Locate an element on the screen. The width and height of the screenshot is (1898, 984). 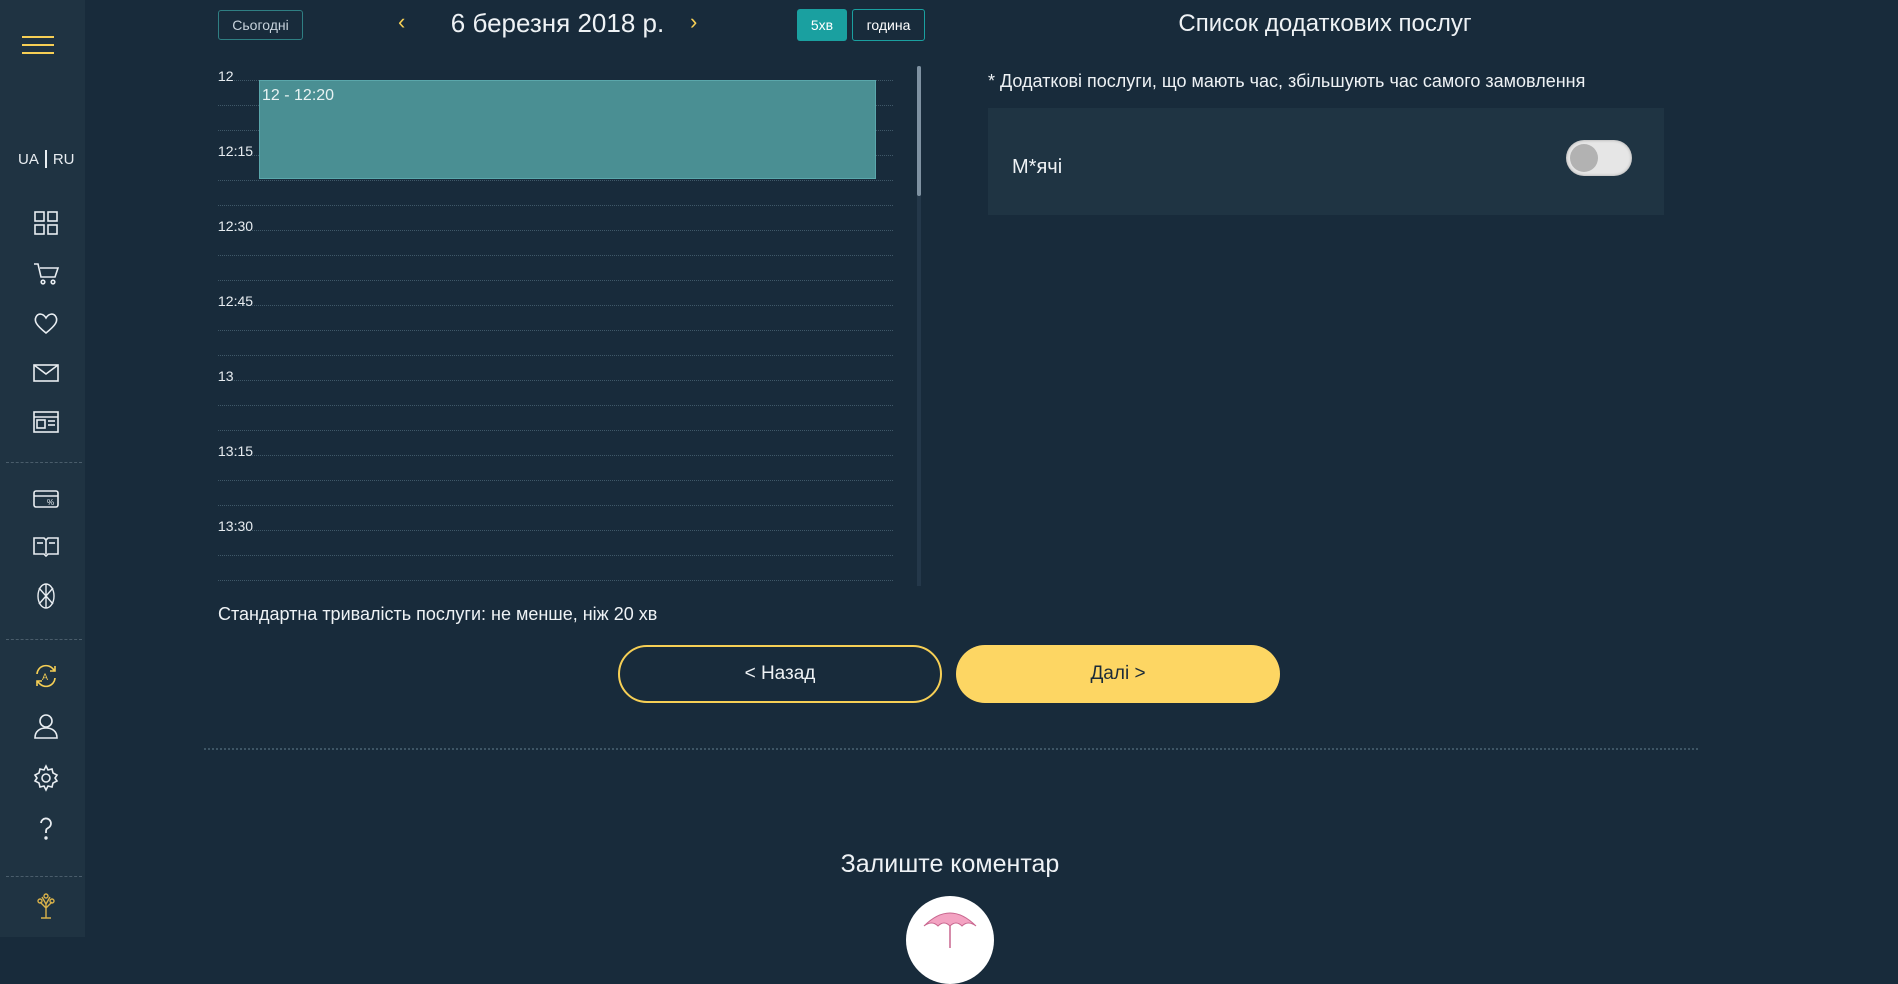
service-item: М*ячі is located at coordinates (1326, 161).